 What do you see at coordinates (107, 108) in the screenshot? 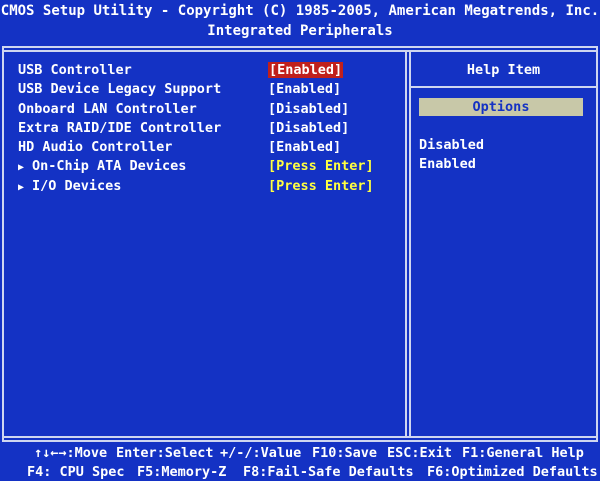
I see `setting-label: Onboard LAN Controller` at bounding box center [107, 108].